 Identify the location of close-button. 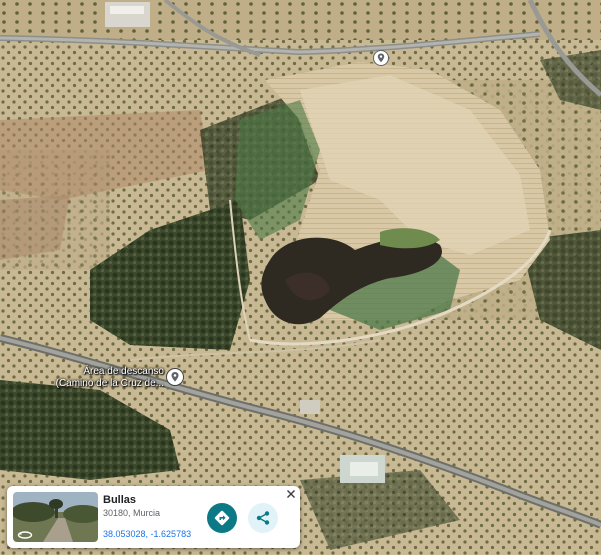
(291, 494).